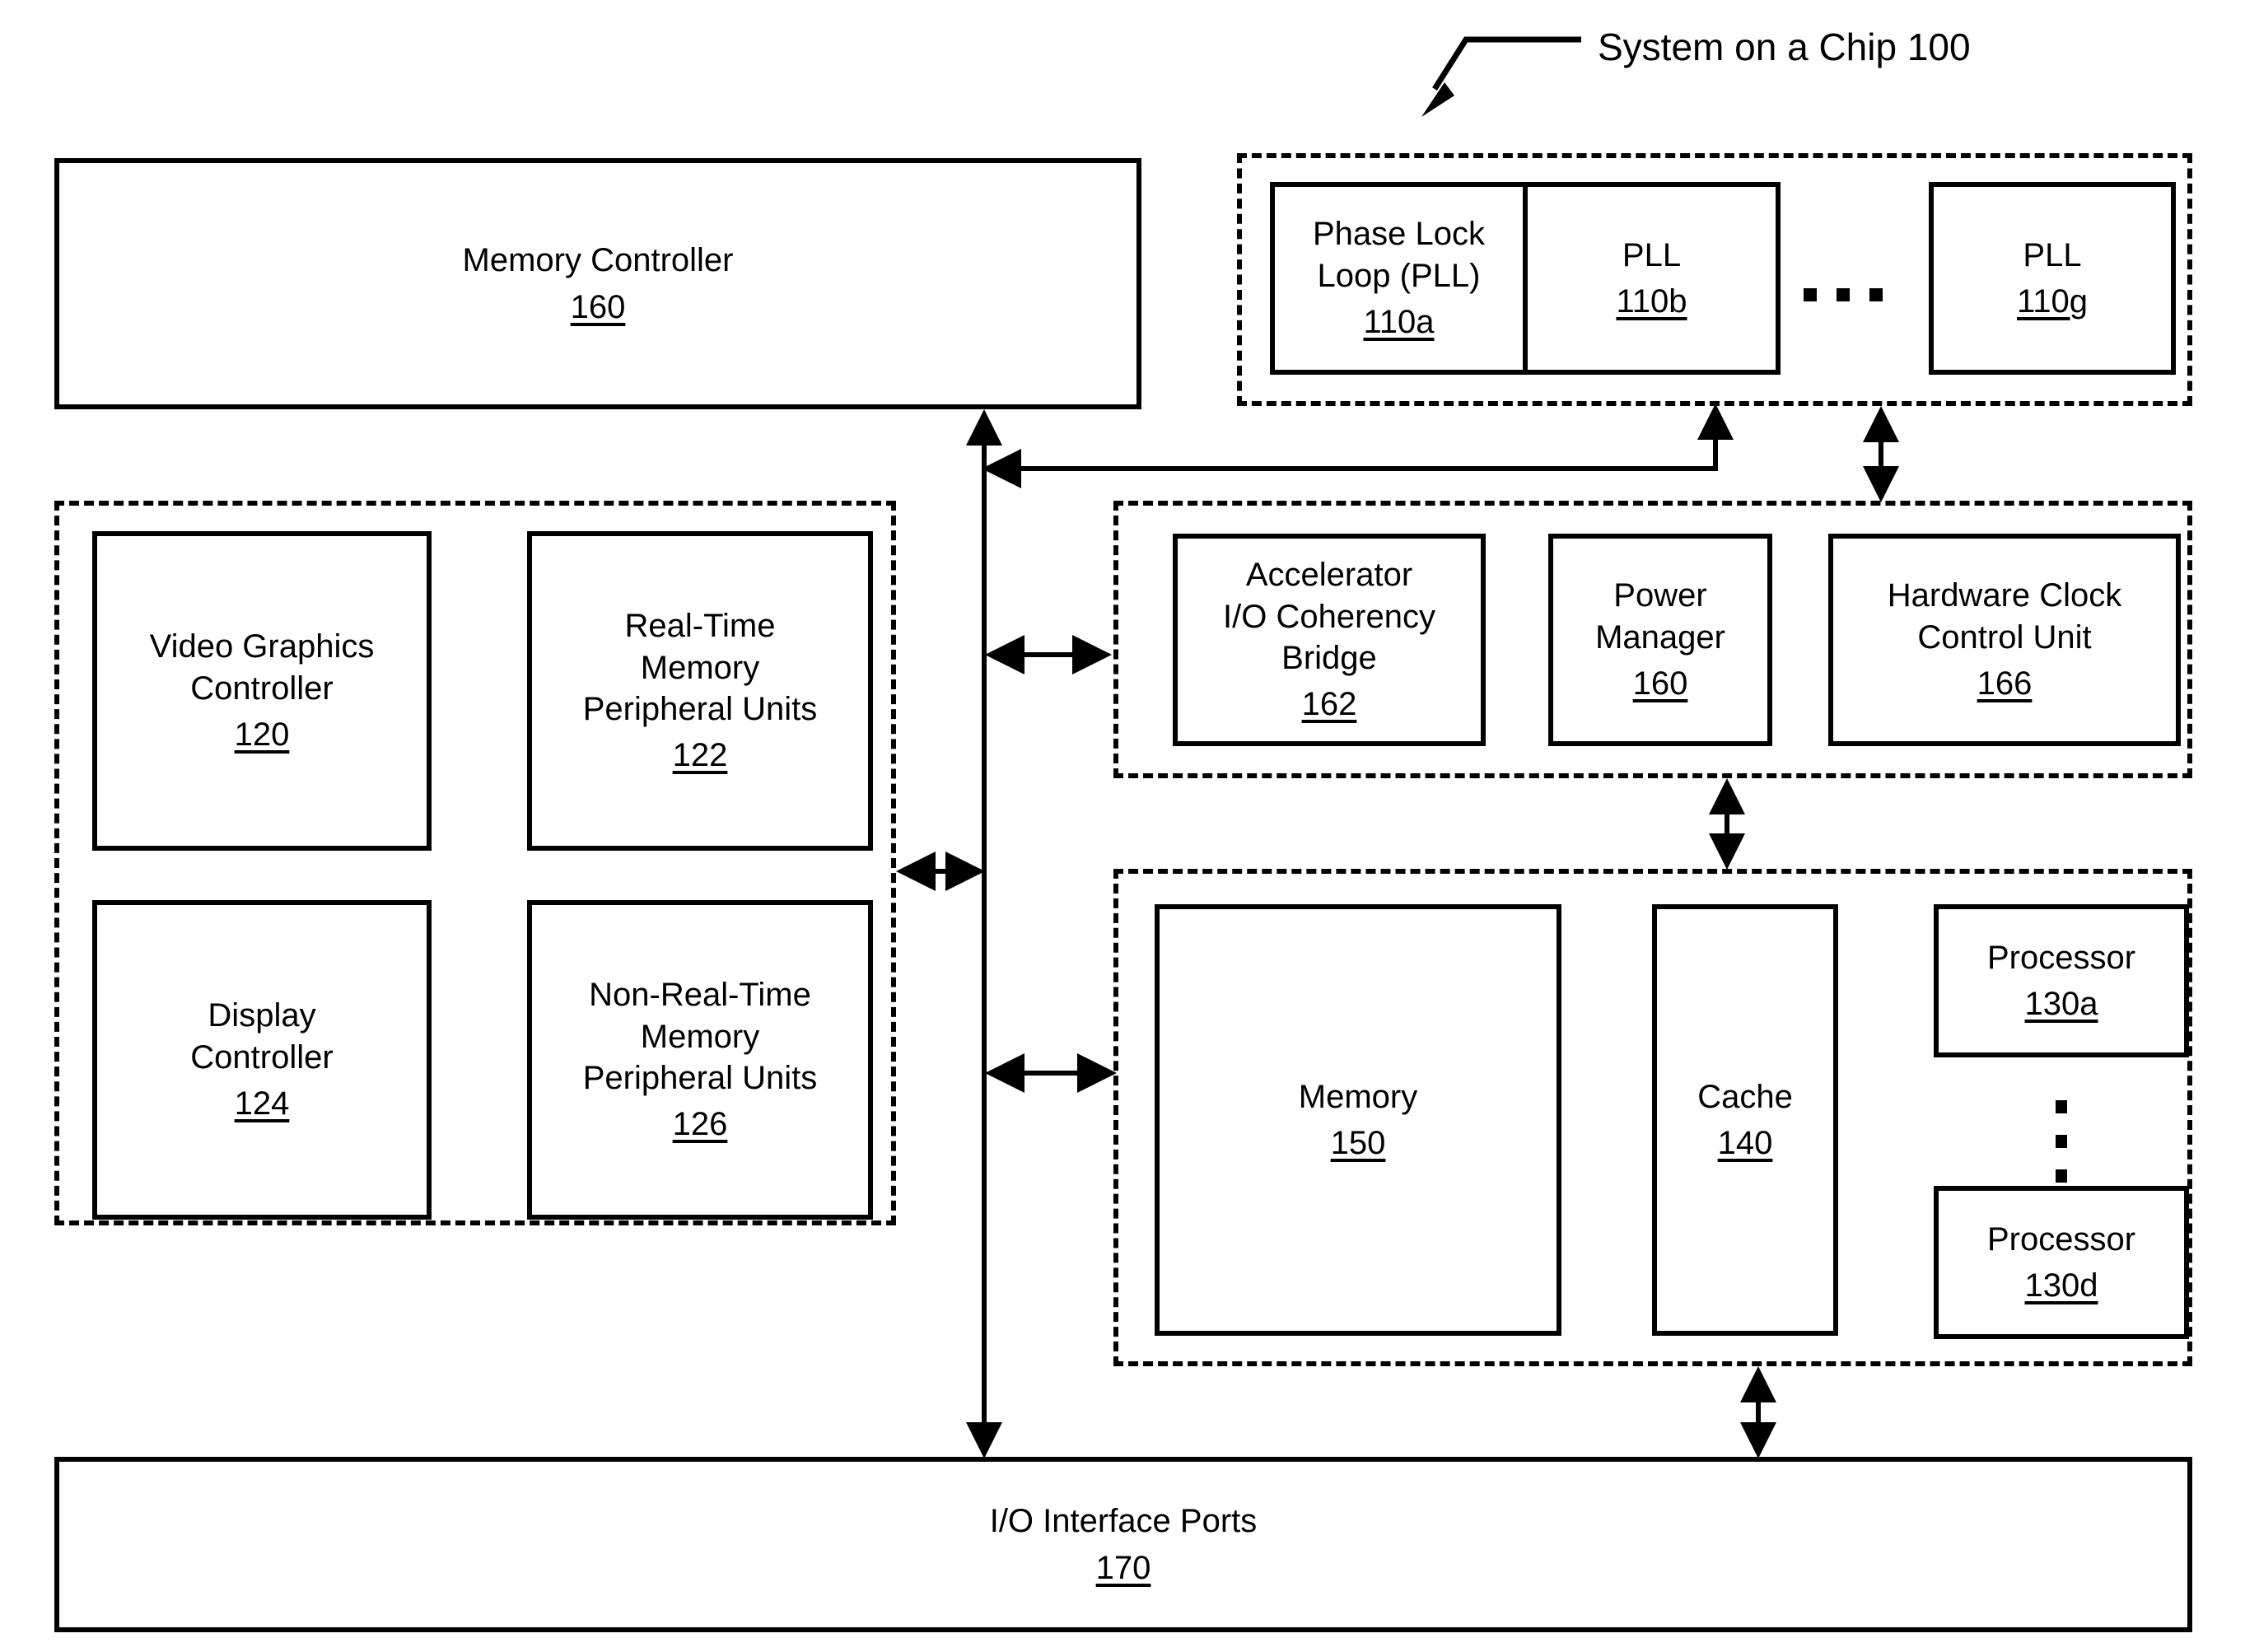 The width and height of the screenshot is (2245, 1652). I want to click on link-bus-to-compute-arrow-left, so click(1004, 1073).